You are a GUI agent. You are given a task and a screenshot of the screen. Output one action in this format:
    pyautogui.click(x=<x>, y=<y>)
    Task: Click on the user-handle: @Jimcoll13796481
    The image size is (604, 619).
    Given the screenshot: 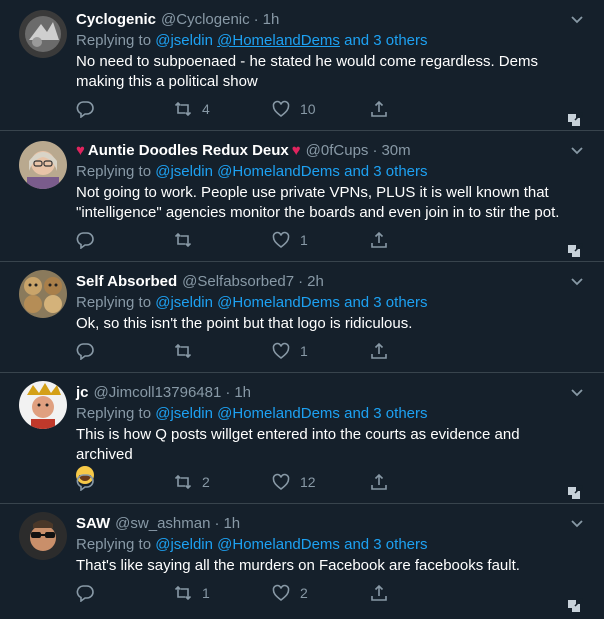 What is the action you would take?
    pyautogui.click(x=158, y=393)
    